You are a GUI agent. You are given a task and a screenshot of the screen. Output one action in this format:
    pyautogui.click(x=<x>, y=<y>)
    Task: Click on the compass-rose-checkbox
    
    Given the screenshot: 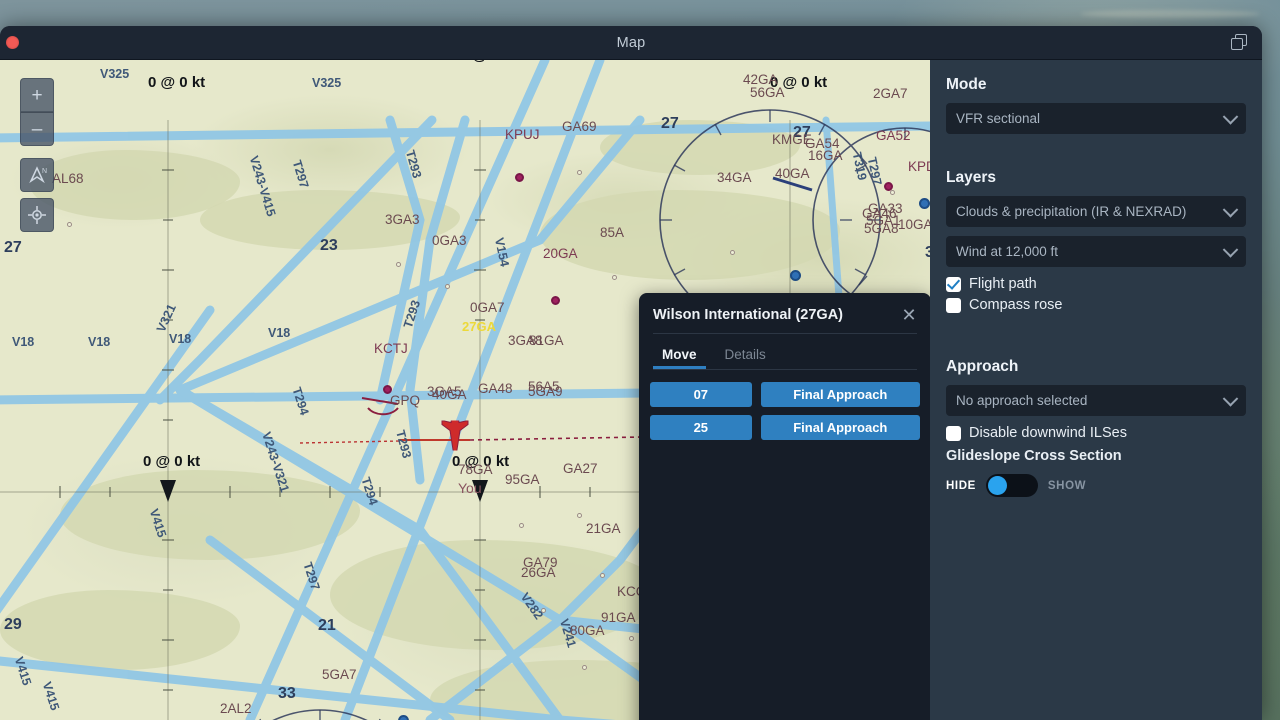 What is the action you would take?
    pyautogui.click(x=953, y=305)
    